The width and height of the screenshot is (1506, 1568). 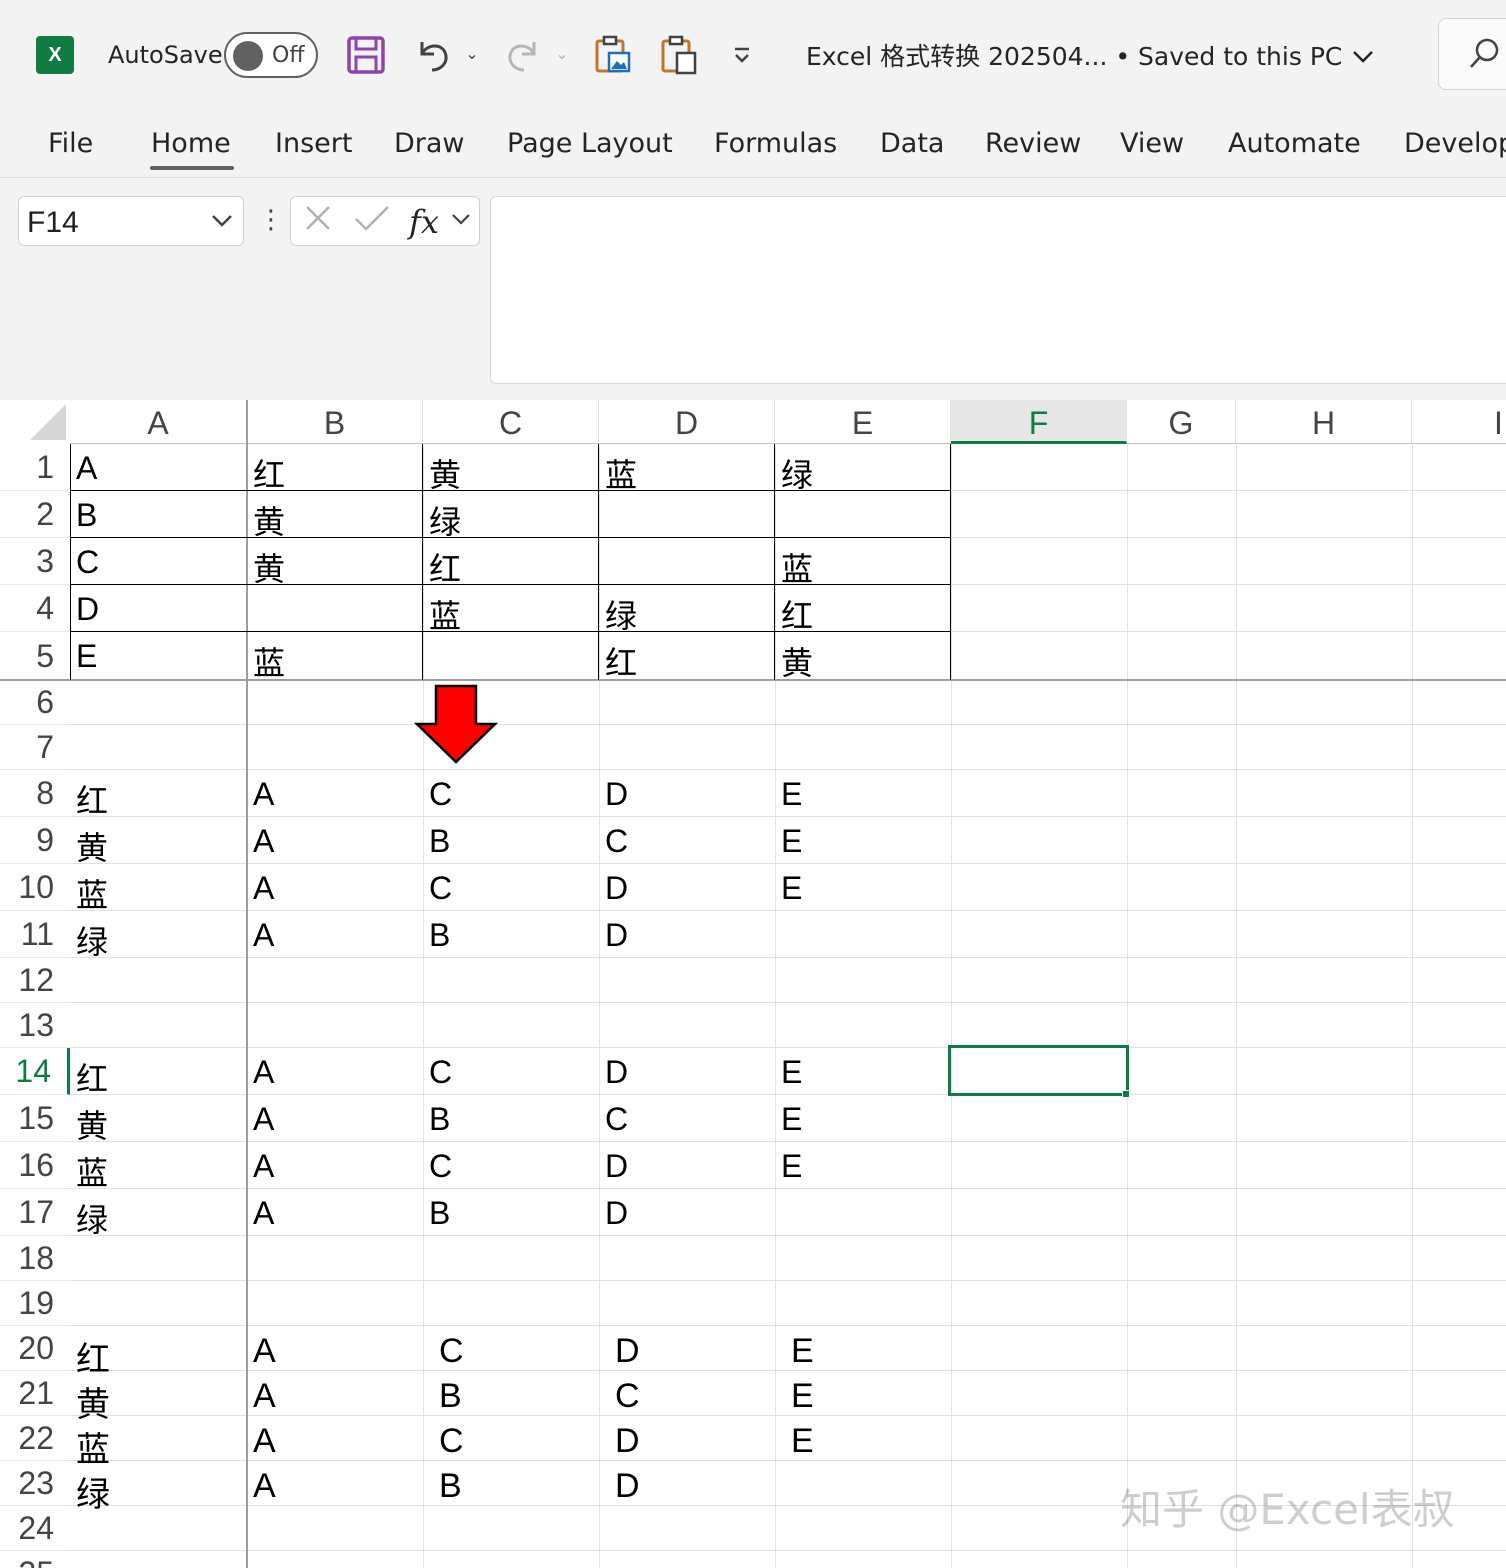 What do you see at coordinates (1455, 143) in the screenshot?
I see `tab-developer: Develop` at bounding box center [1455, 143].